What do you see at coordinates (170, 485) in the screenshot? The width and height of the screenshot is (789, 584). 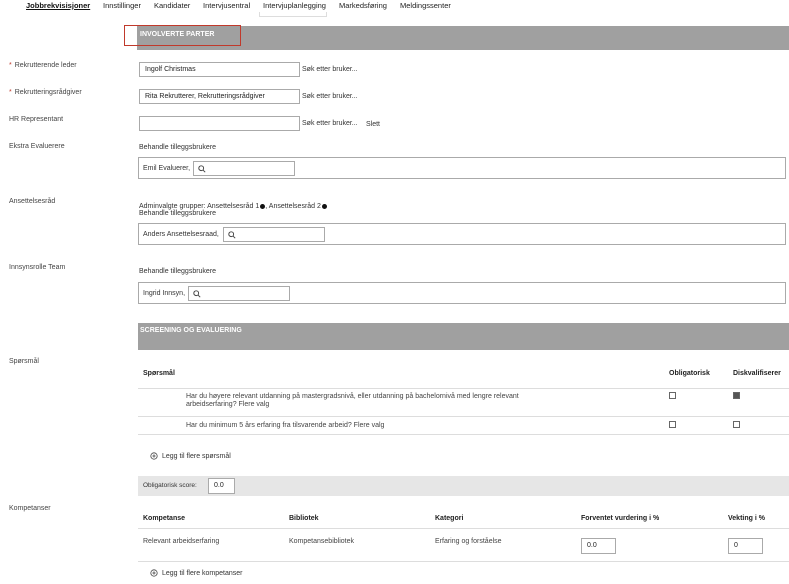 I see `score-label: Obligatorisk score:` at bounding box center [170, 485].